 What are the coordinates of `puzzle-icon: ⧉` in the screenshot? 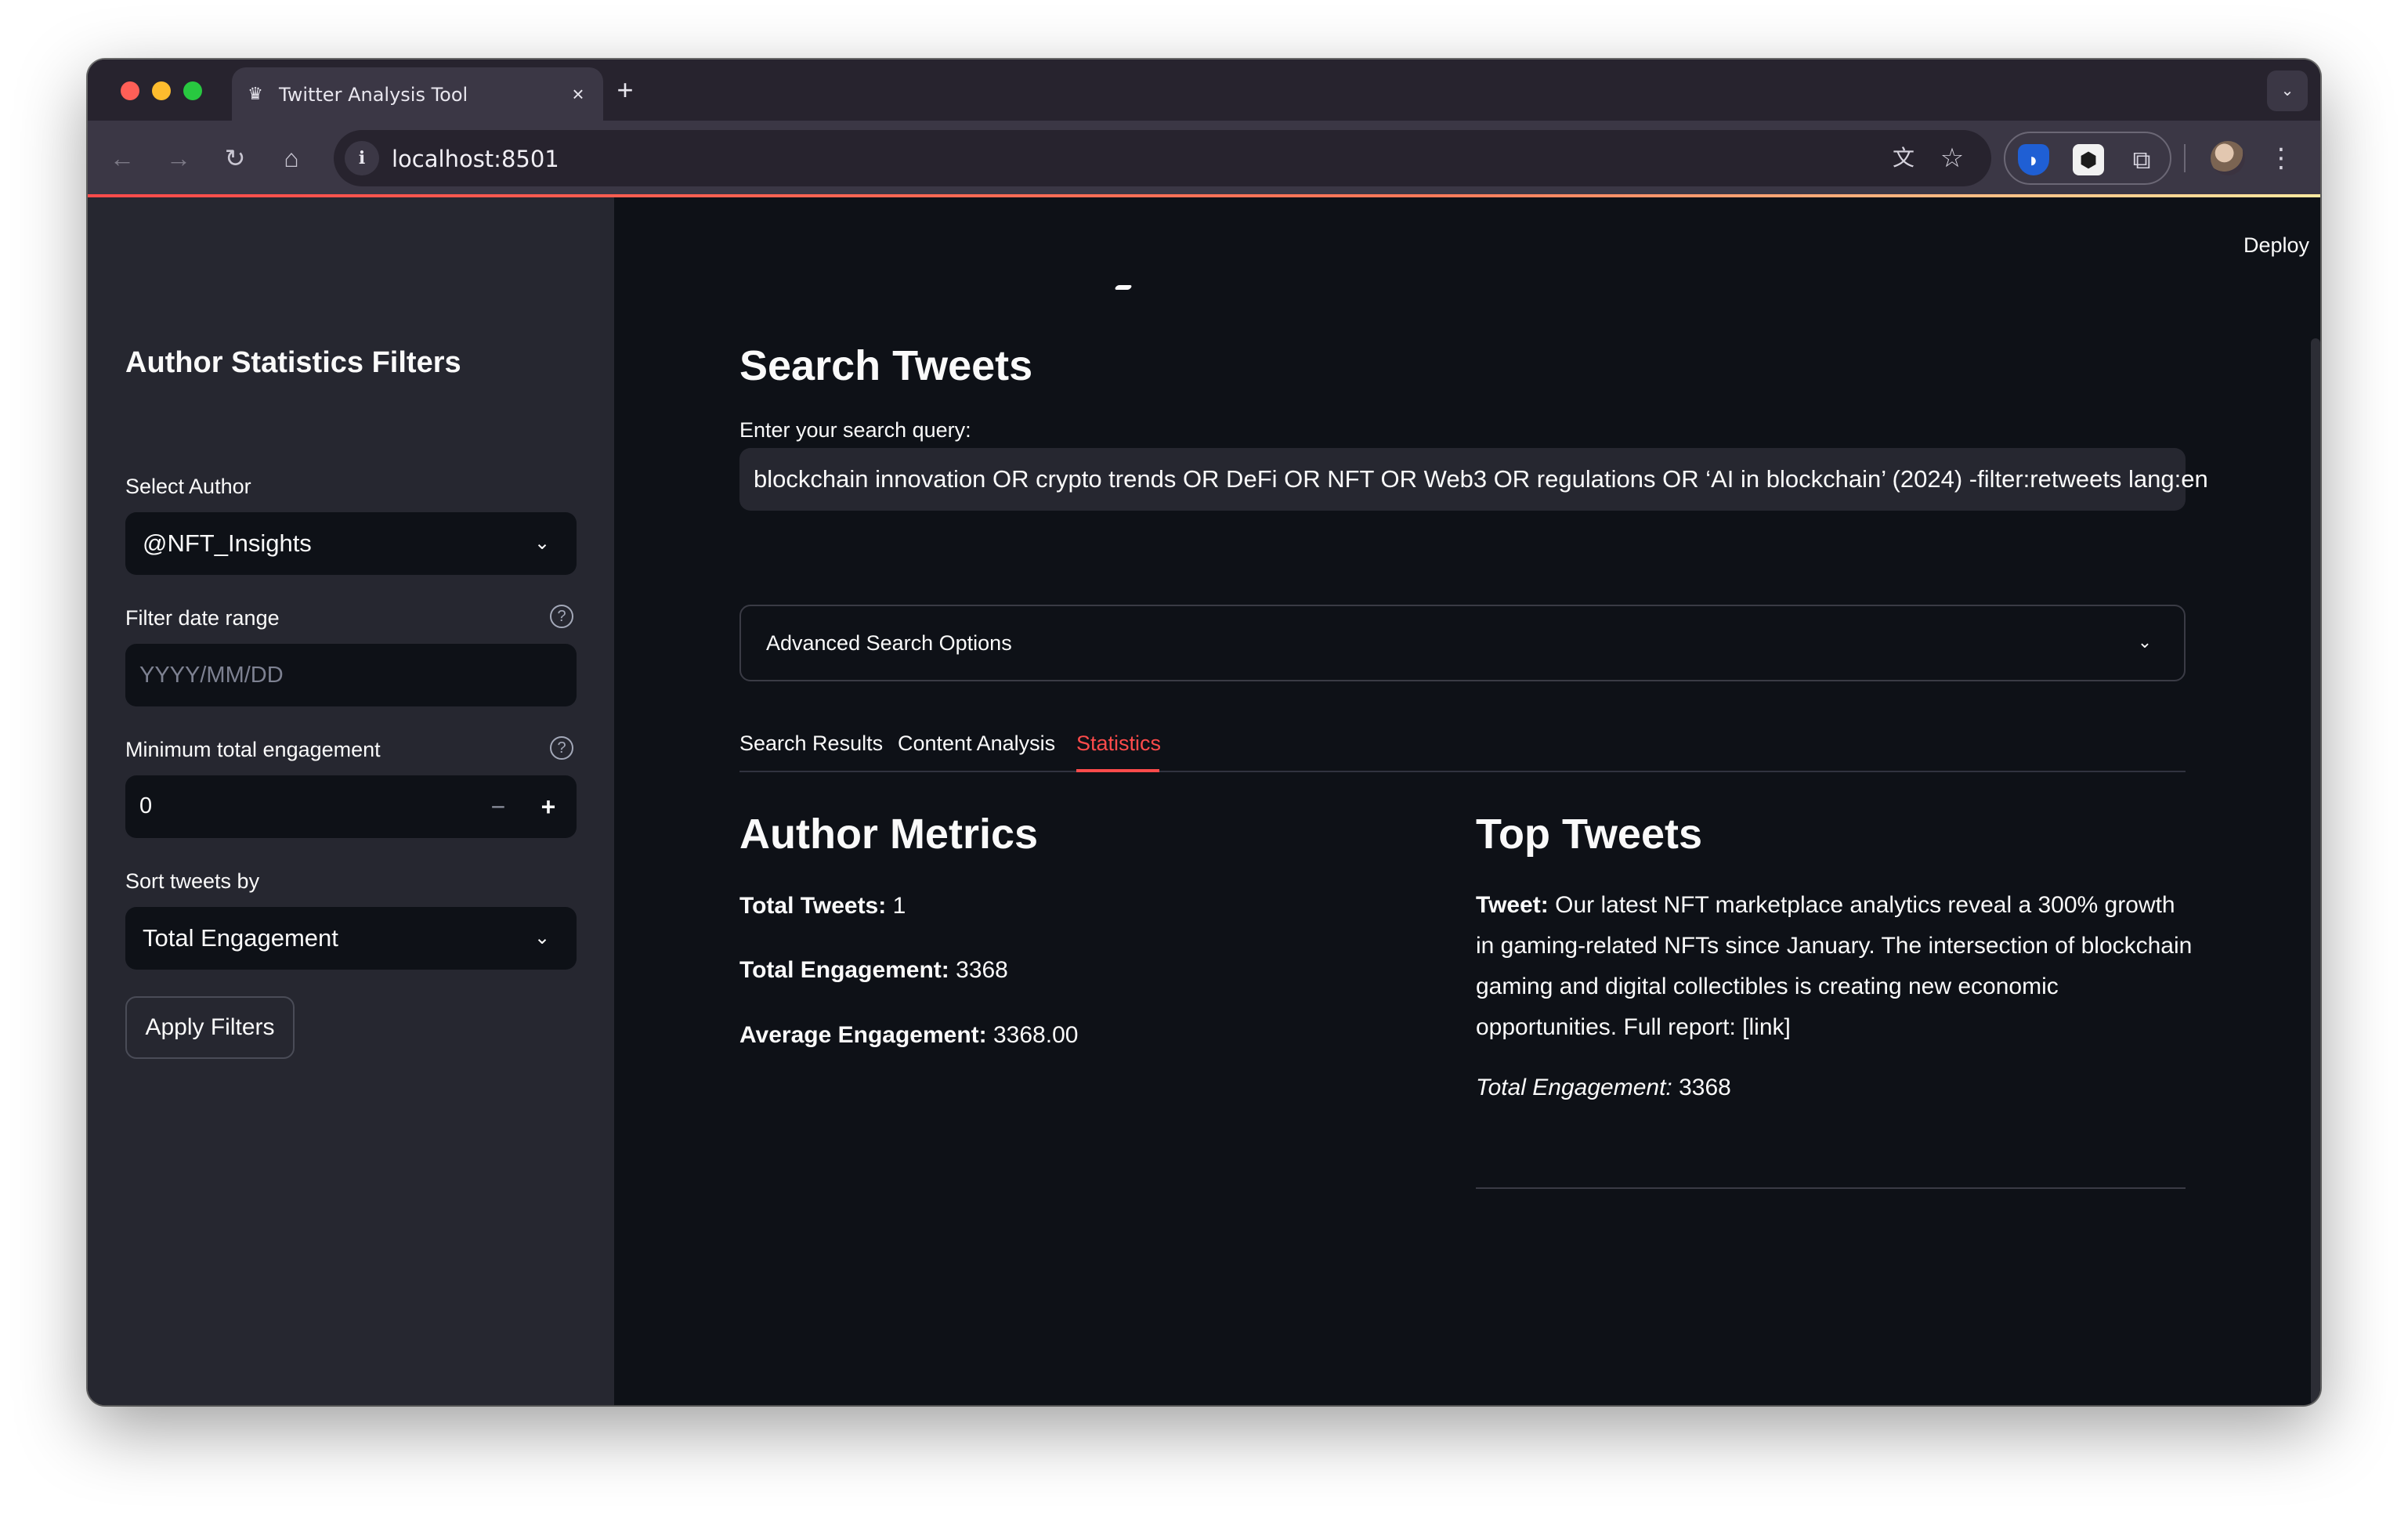 It's located at (2141, 159).